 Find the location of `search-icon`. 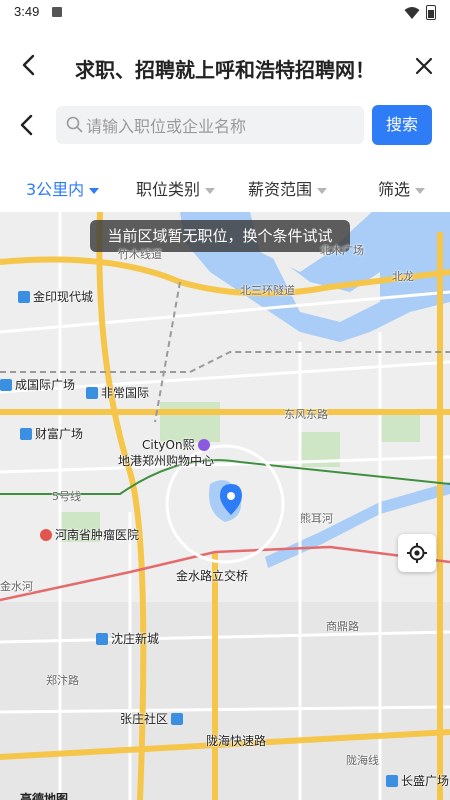

search-icon is located at coordinates (74, 124).